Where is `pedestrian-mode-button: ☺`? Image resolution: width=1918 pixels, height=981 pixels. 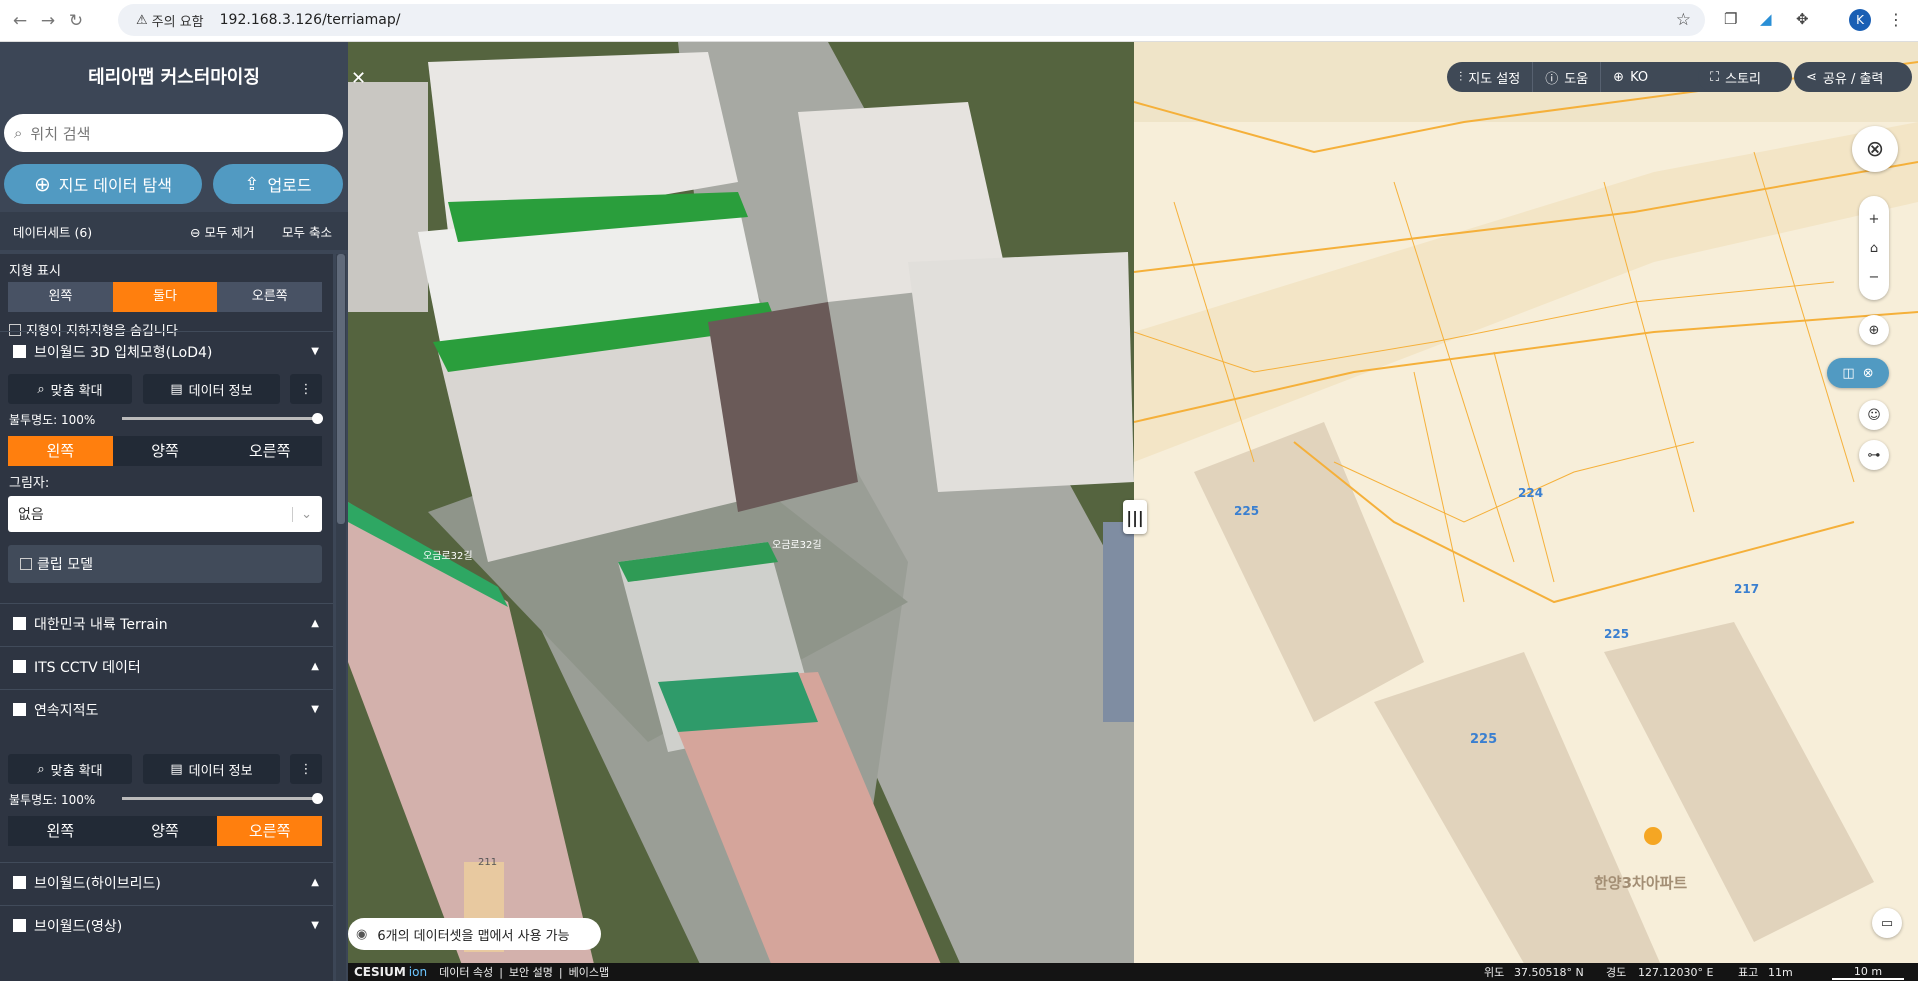 pedestrian-mode-button: ☺ is located at coordinates (1874, 415).